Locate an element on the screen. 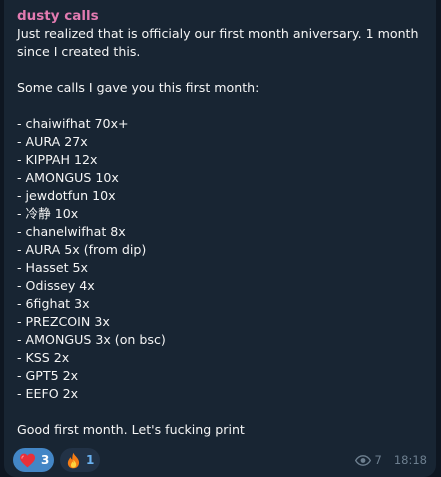 The width and height of the screenshot is (441, 477). call-item: - AMONGUS 3x (on bsc) is located at coordinates (91, 339).